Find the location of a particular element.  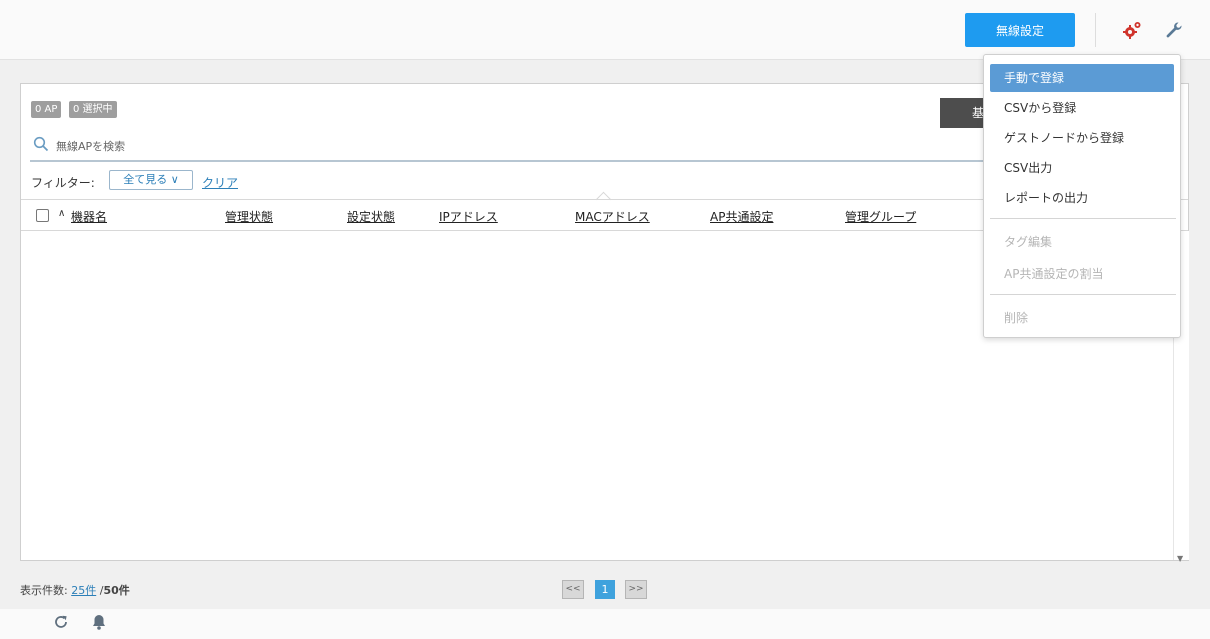

sort-ascending-icon: ∧ is located at coordinates (61, 213).